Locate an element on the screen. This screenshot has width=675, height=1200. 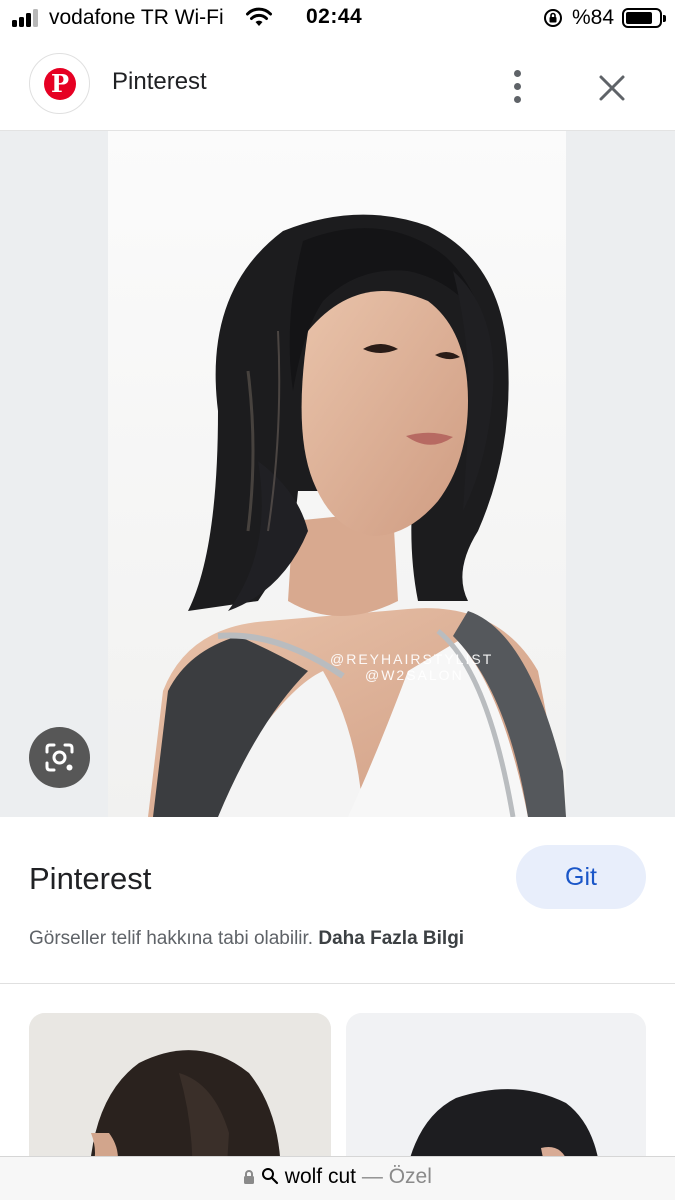
search-query: wolf cut is located at coordinates (320, 1176).